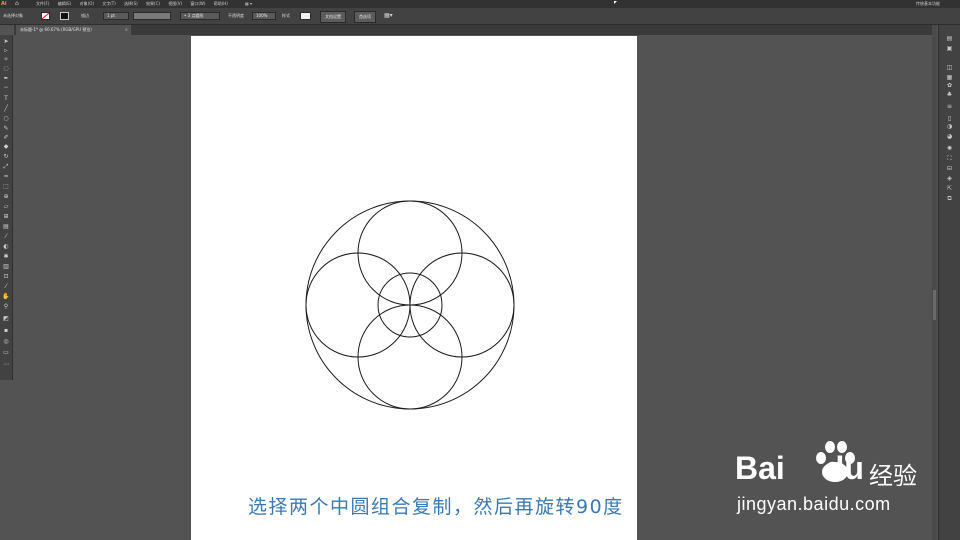 This screenshot has width=960, height=540. Describe the element at coordinates (6, 108) in the screenshot. I see `line-tool-icon: ╱` at that location.